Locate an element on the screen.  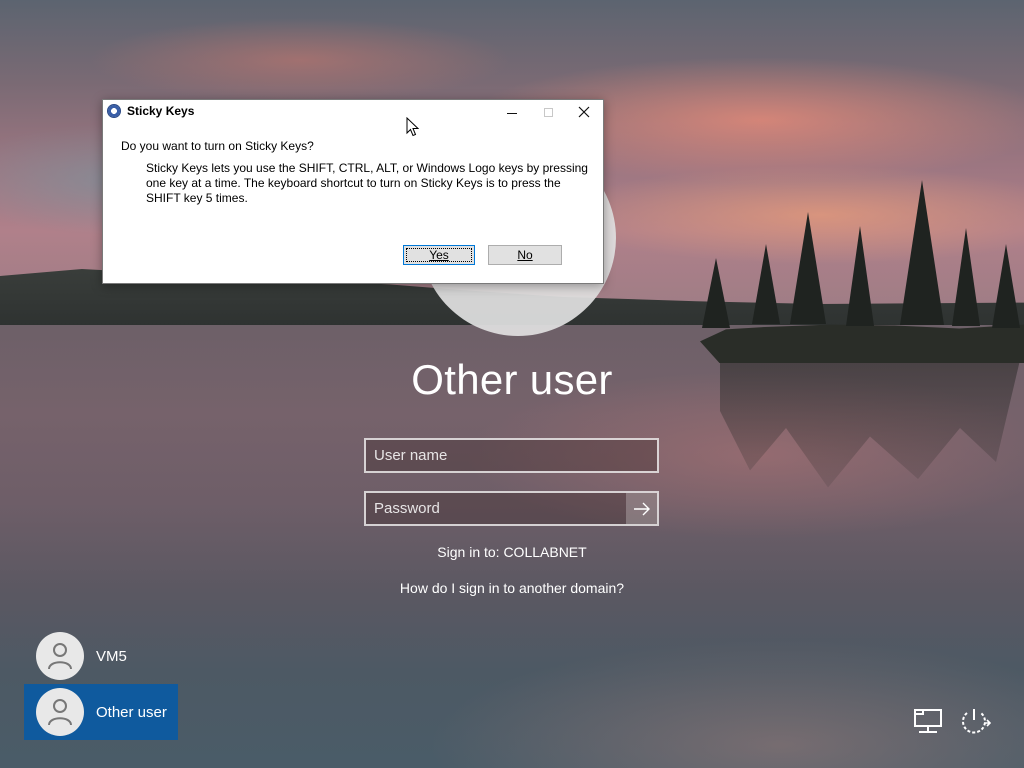
arrow-right-icon is located at coordinates (641, 508).